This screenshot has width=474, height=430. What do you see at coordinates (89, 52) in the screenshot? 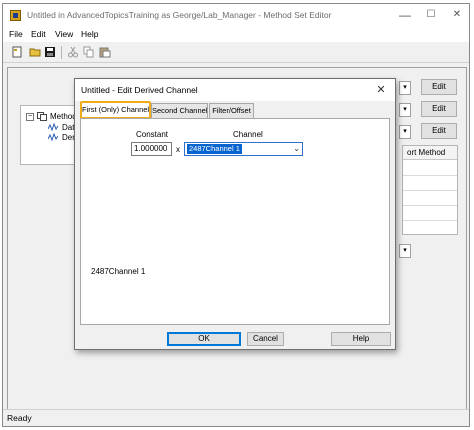
I see `copy-icon` at bounding box center [89, 52].